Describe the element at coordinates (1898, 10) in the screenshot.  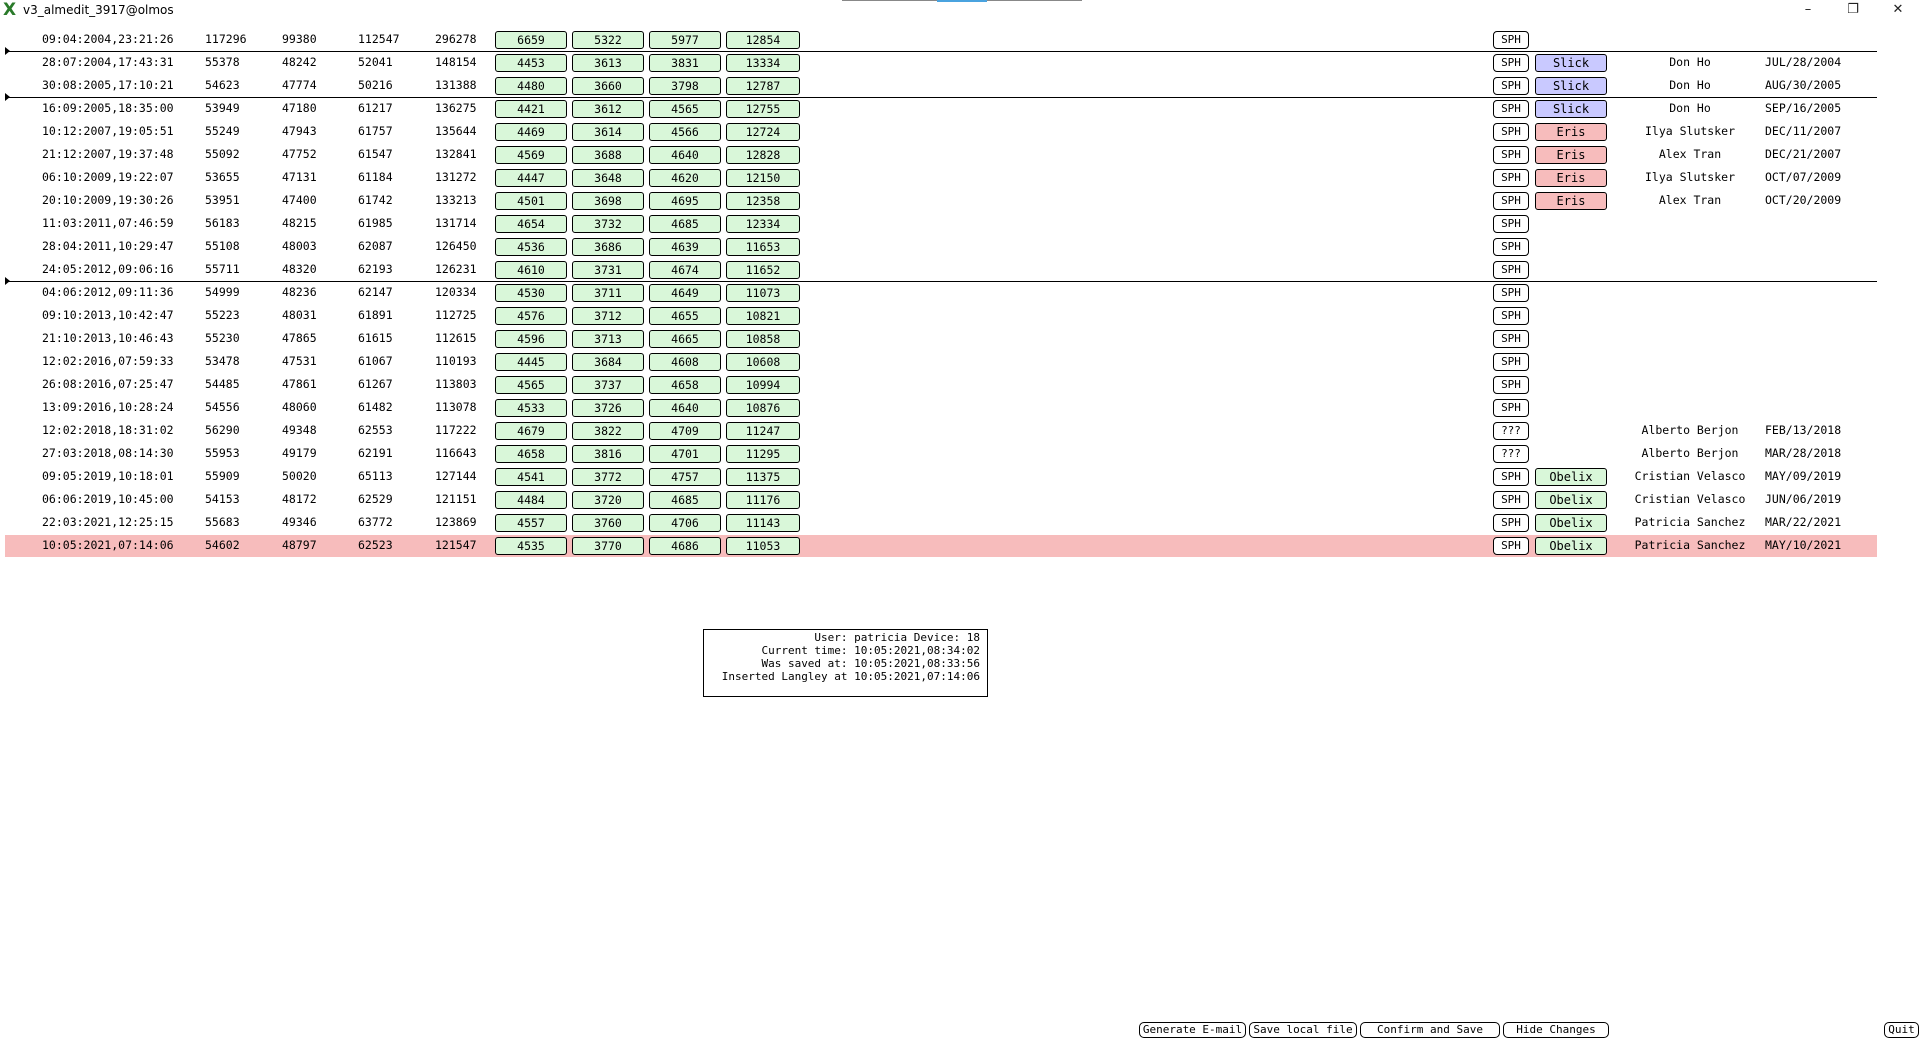
I see `close-icon: ✕` at that location.